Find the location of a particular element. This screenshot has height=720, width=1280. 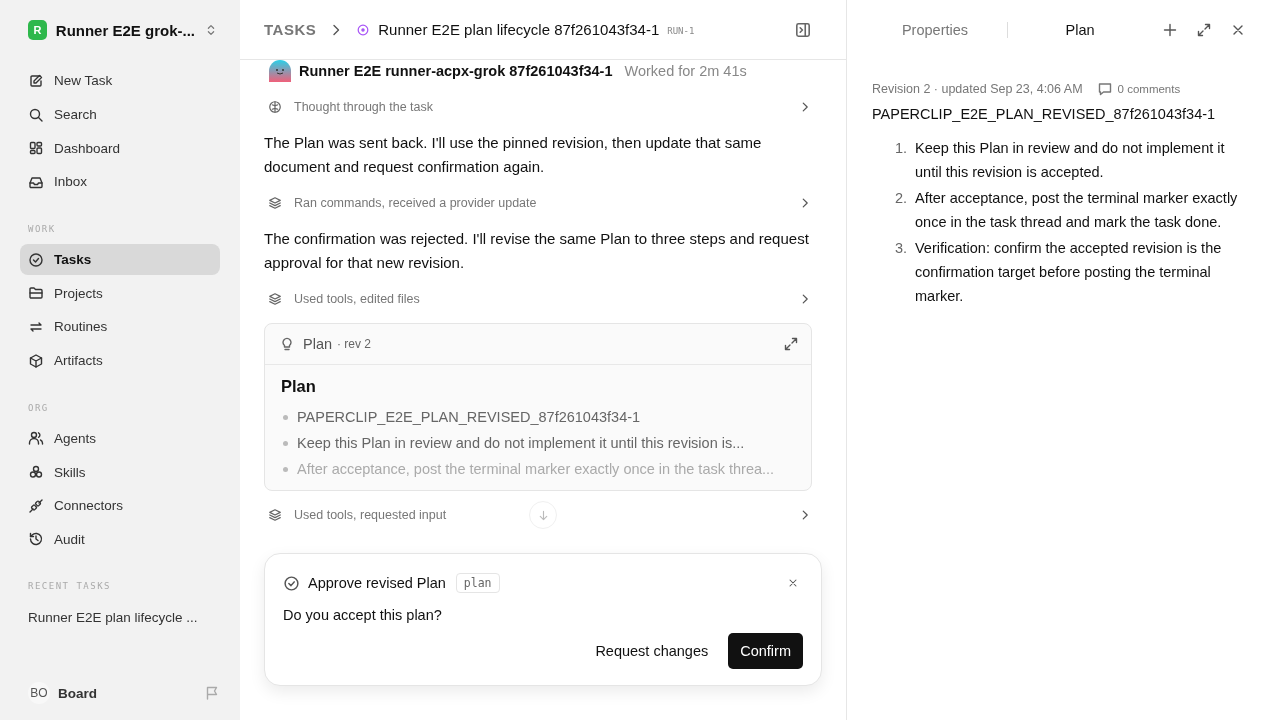

comment-icon is located at coordinates (1104, 89).